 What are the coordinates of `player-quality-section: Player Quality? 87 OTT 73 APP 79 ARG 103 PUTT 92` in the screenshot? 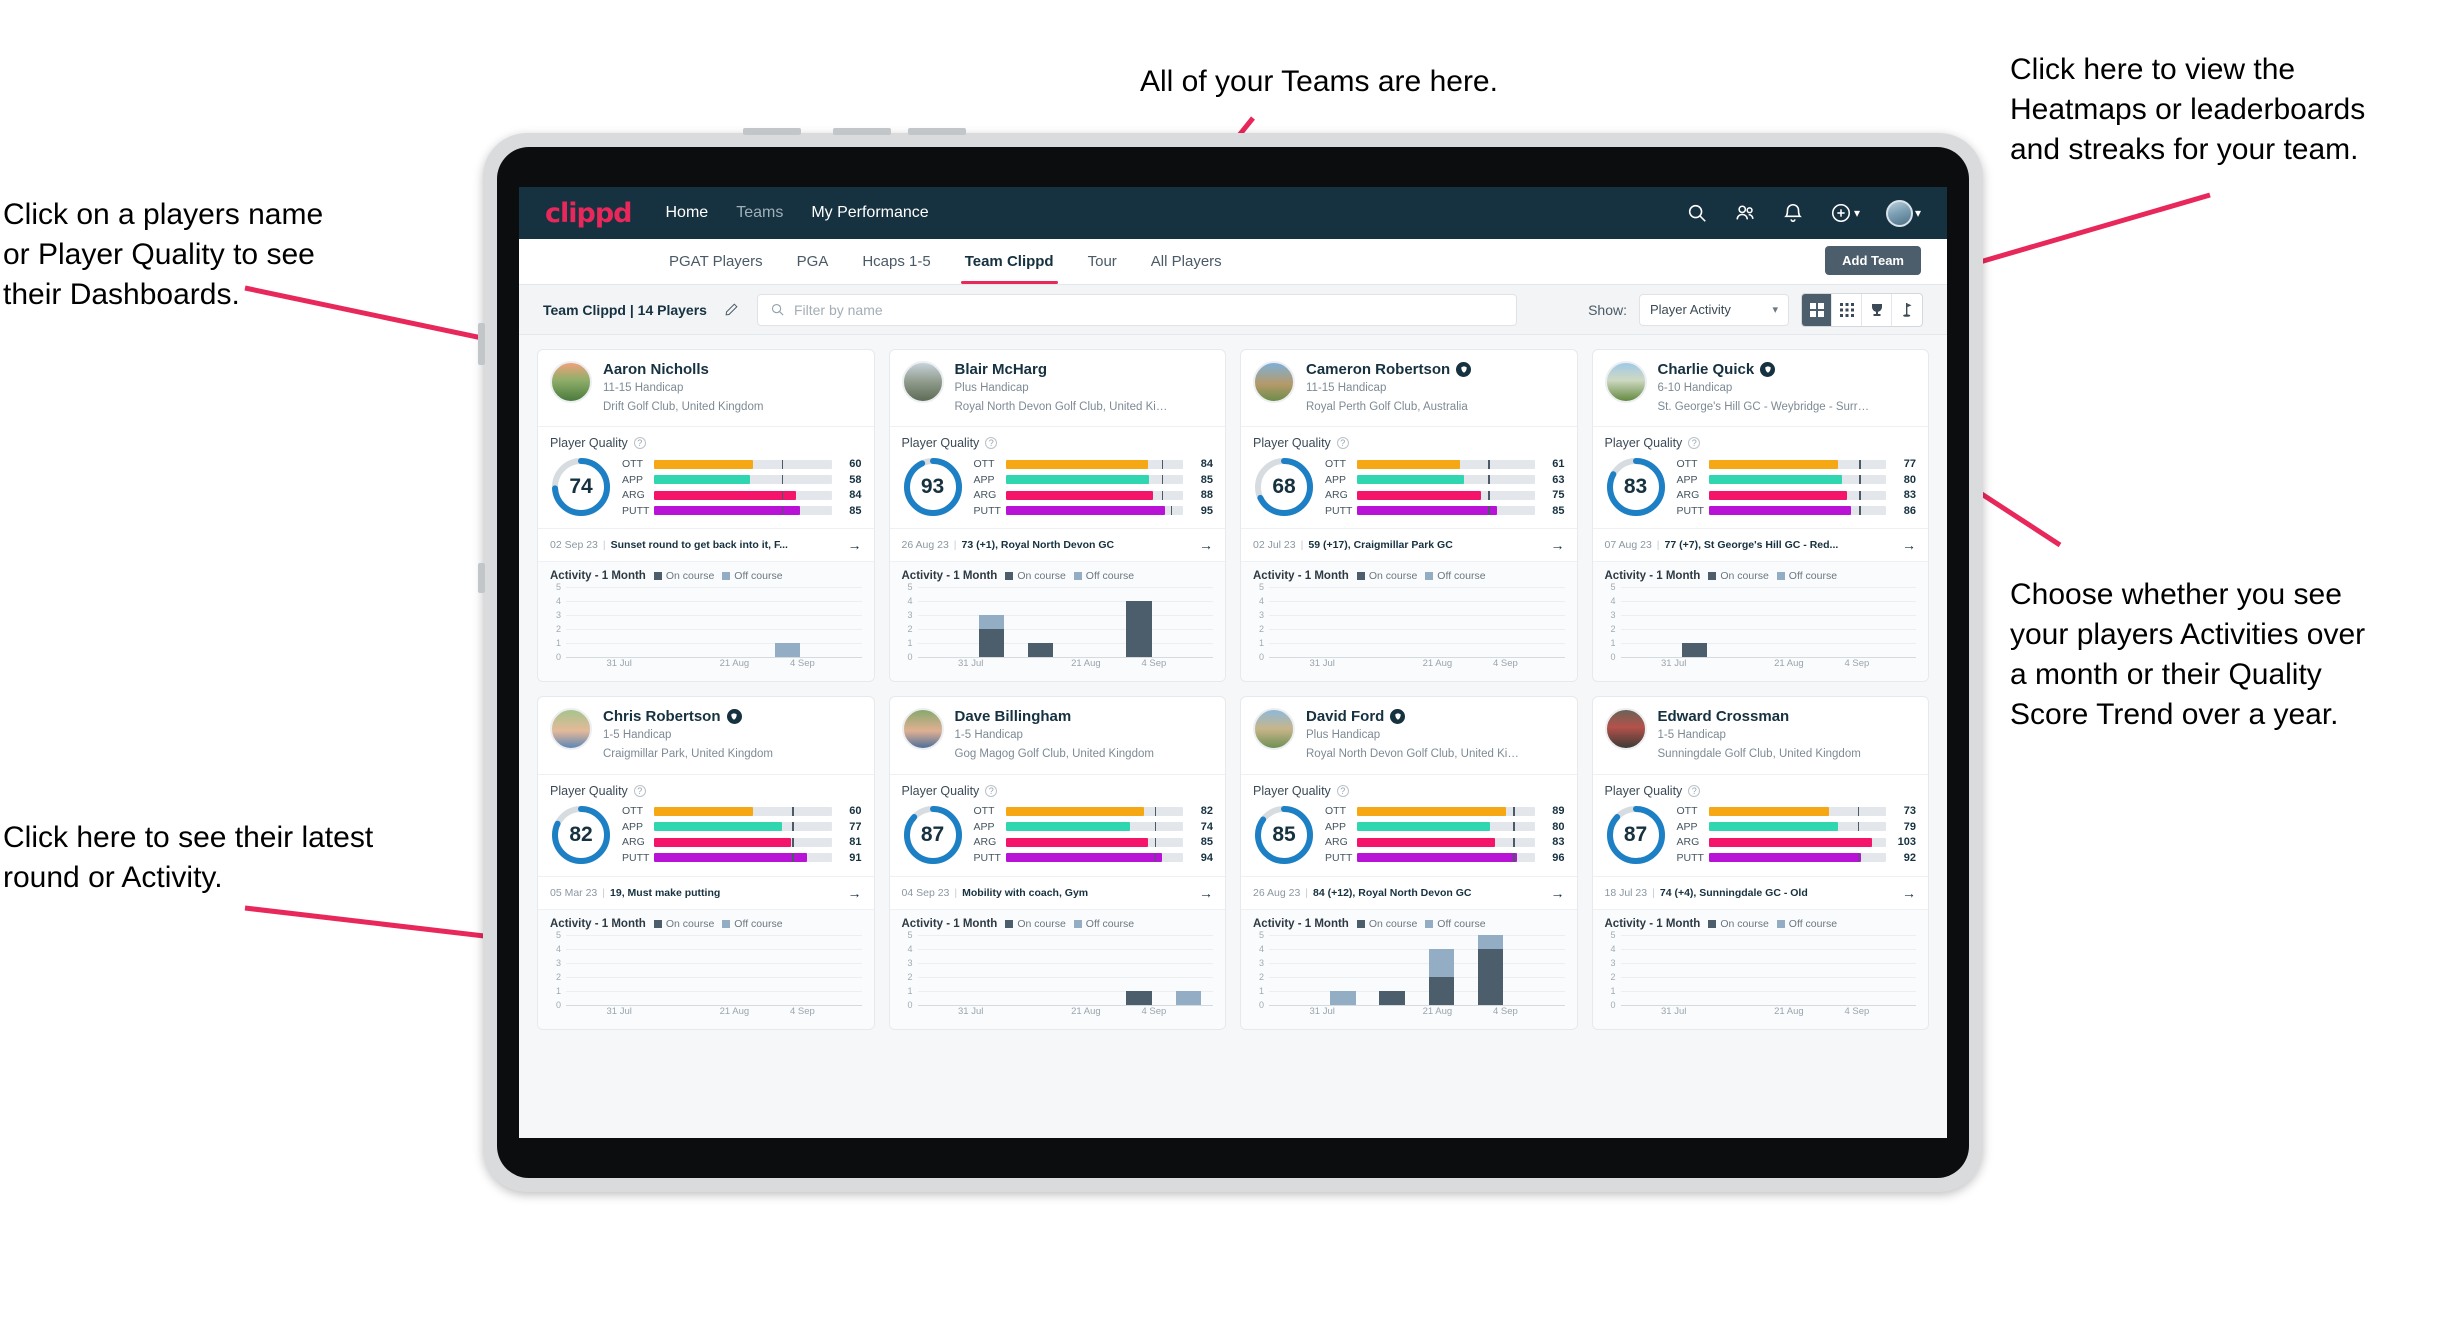 It's located at (1760, 824).